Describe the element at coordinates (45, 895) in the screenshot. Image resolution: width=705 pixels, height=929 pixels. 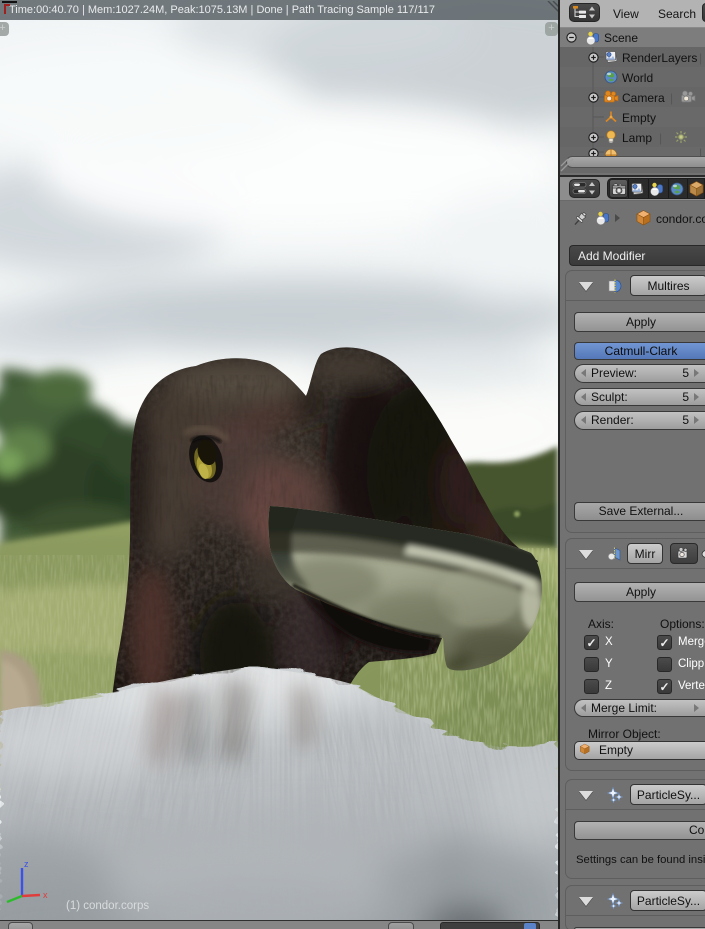
I see `svg-text: x` at that location.